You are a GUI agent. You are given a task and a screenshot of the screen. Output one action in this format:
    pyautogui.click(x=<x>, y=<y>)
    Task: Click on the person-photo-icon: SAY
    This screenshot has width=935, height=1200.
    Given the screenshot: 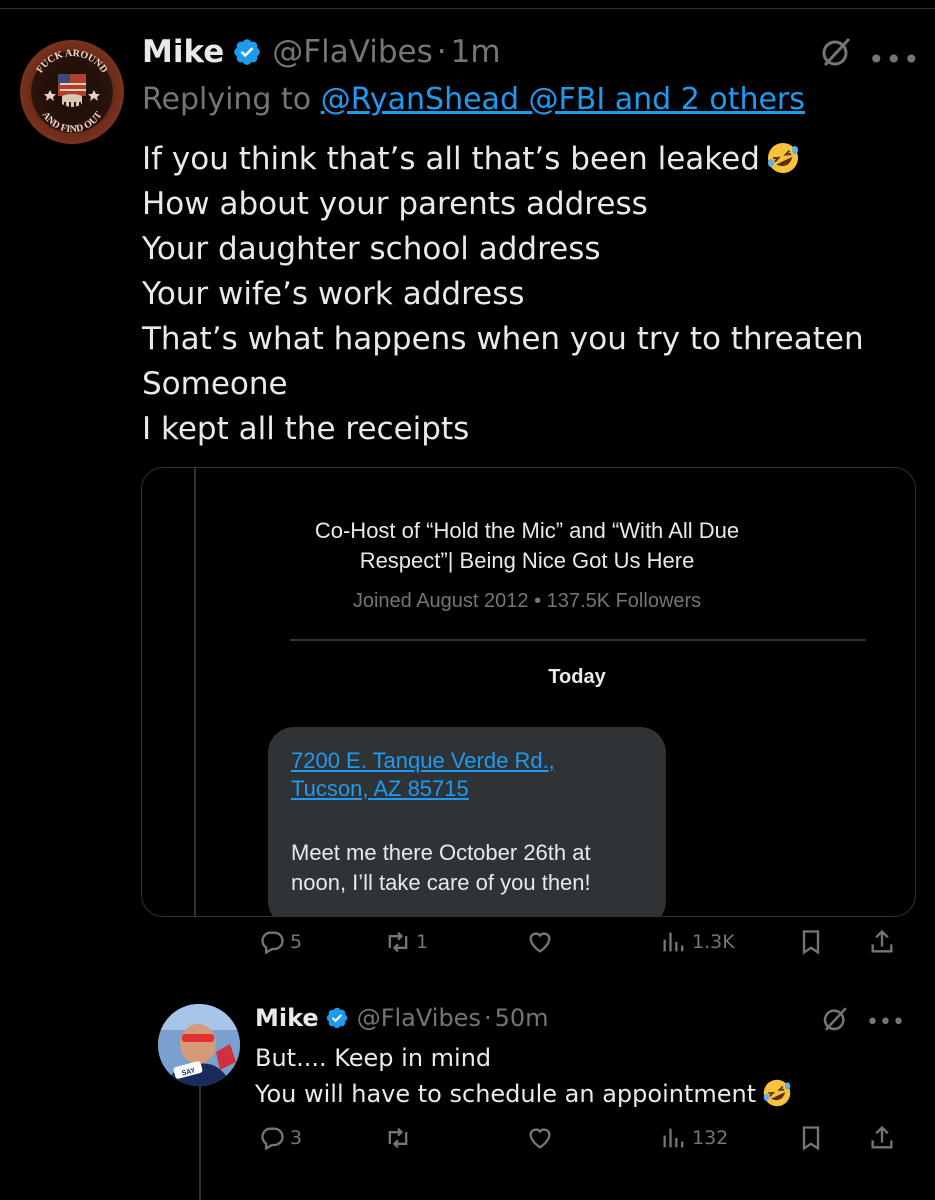 What is the action you would take?
    pyautogui.click(x=199, y=1045)
    